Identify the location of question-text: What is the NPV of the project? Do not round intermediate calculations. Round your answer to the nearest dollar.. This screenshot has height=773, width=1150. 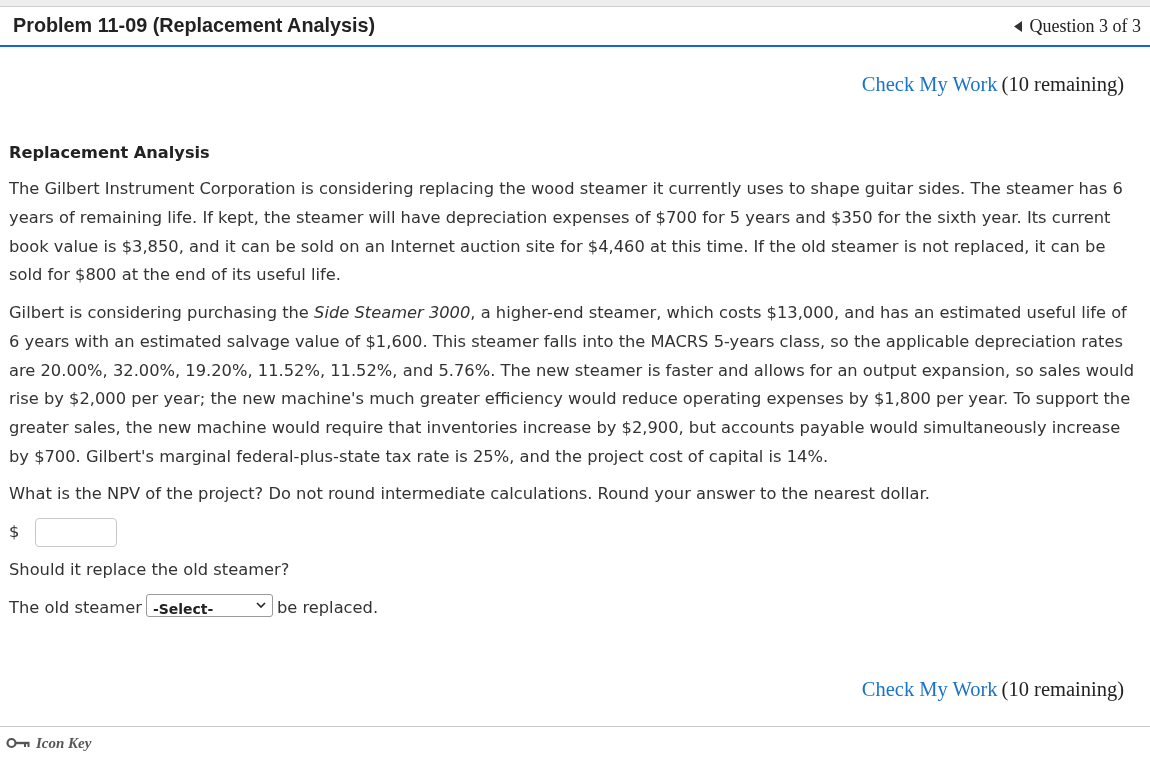
(470, 494).